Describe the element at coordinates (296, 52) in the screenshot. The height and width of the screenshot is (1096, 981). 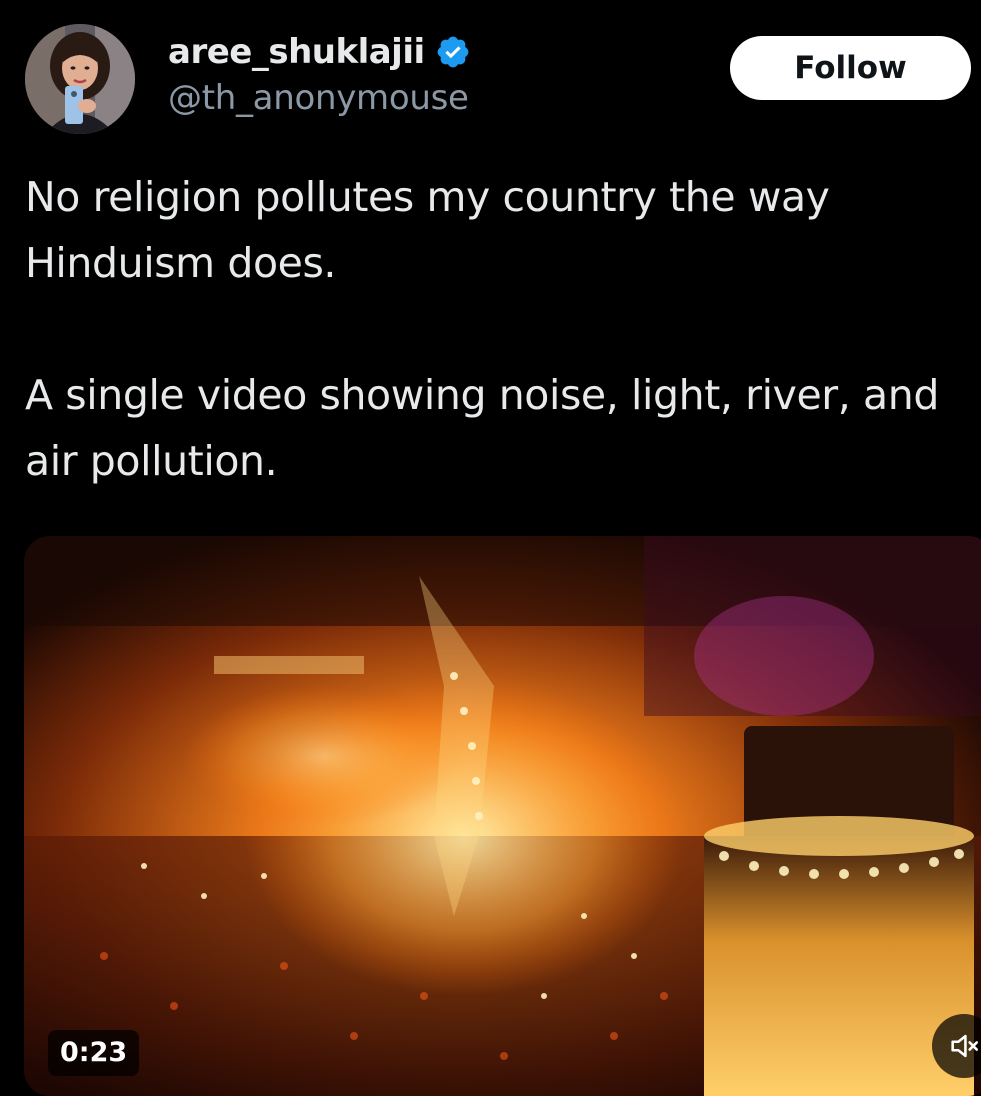
I see `display-name: aree_shuklajii` at that location.